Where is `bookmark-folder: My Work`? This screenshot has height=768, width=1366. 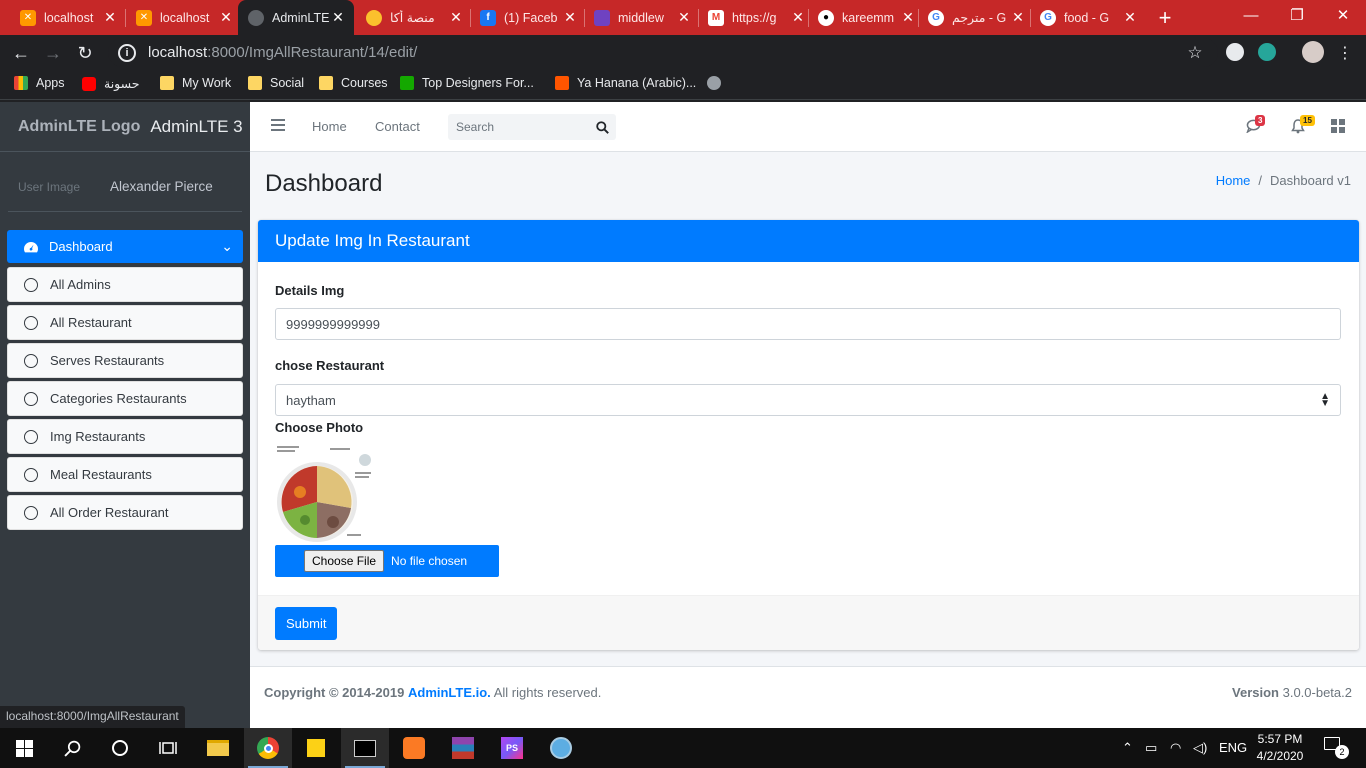
bookmark-folder: My Work is located at coordinates (195, 83).